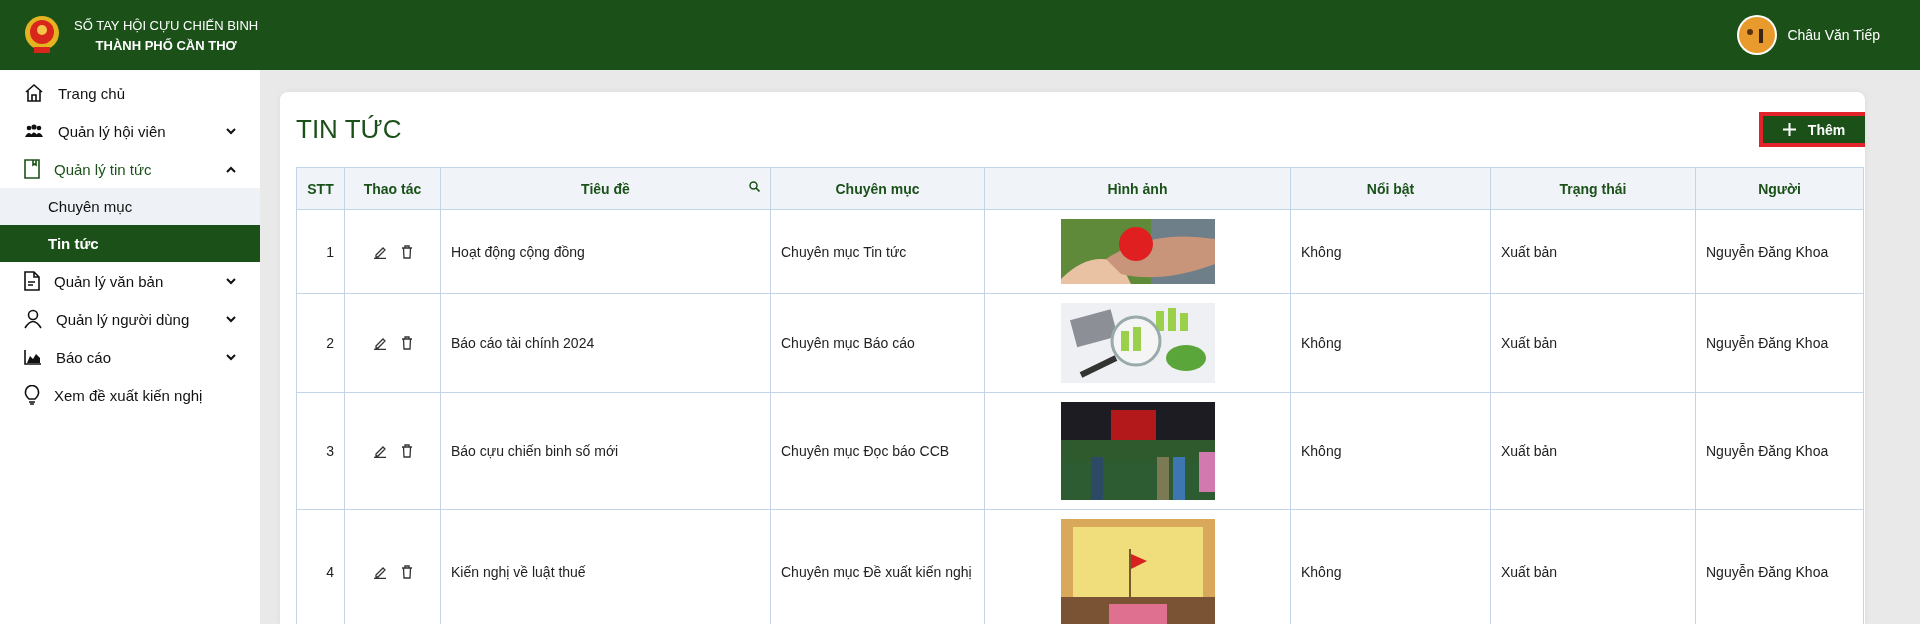 The width and height of the screenshot is (1920, 624). I want to click on sidebar-item: Quản lý hội viên, so click(130, 131).